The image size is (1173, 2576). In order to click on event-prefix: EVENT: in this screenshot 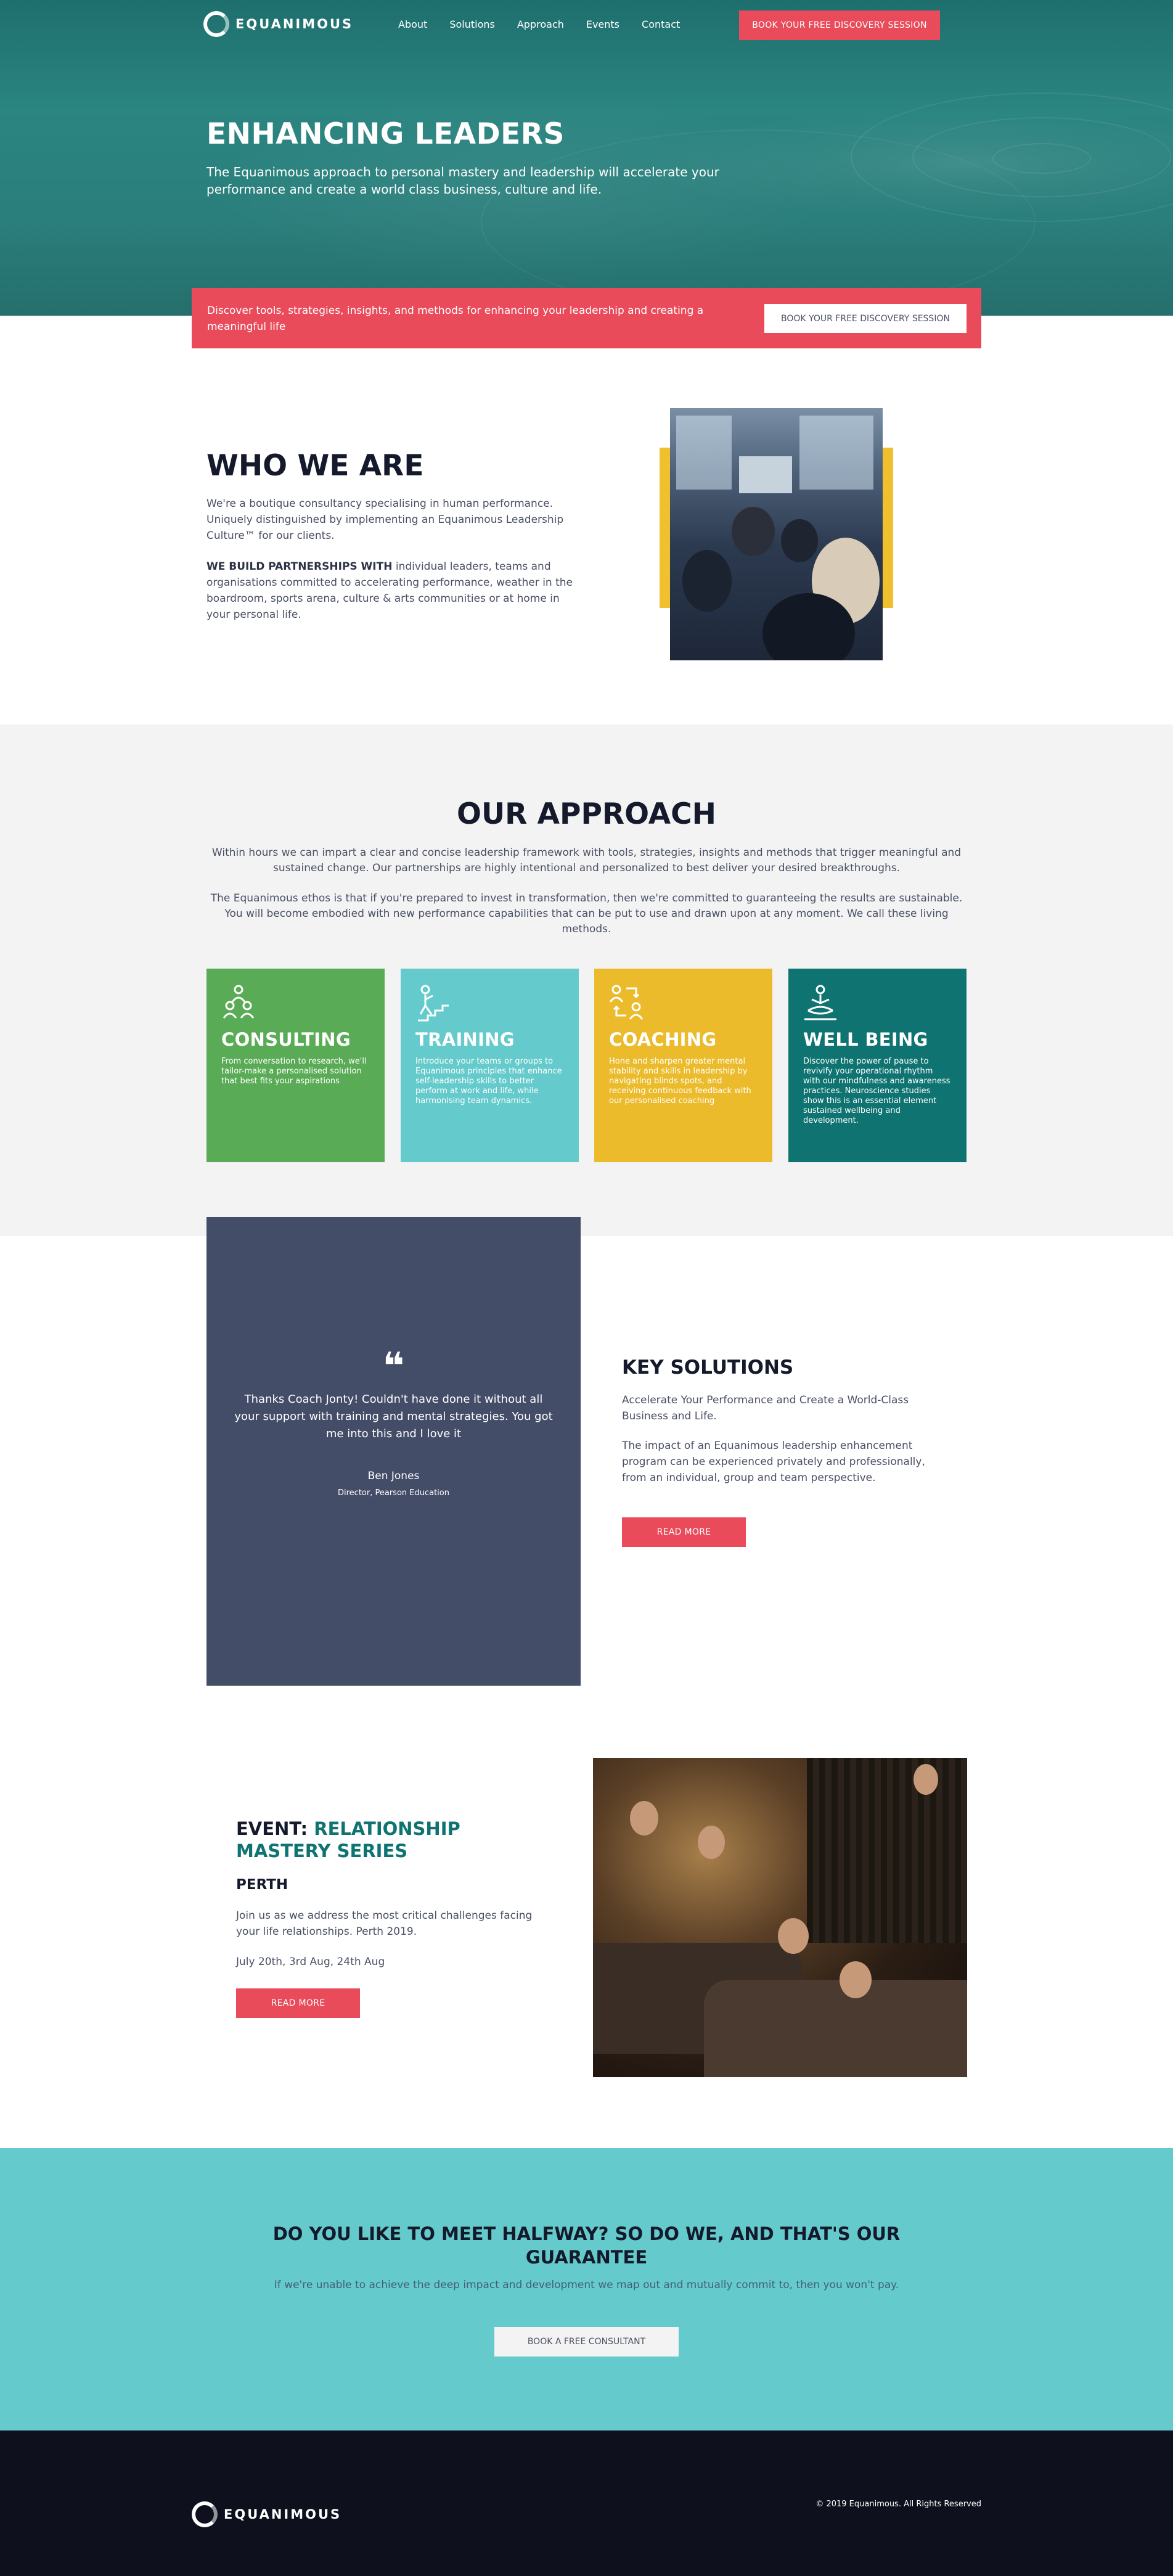, I will do `click(275, 1828)`.